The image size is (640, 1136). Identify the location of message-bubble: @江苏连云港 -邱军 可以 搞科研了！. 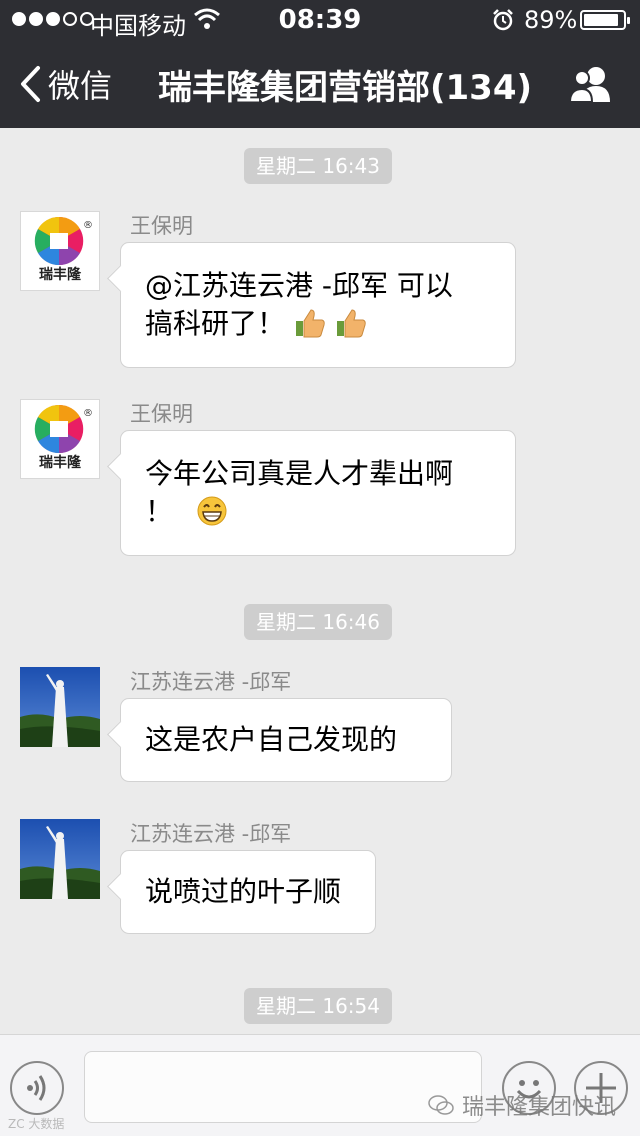
(318, 305).